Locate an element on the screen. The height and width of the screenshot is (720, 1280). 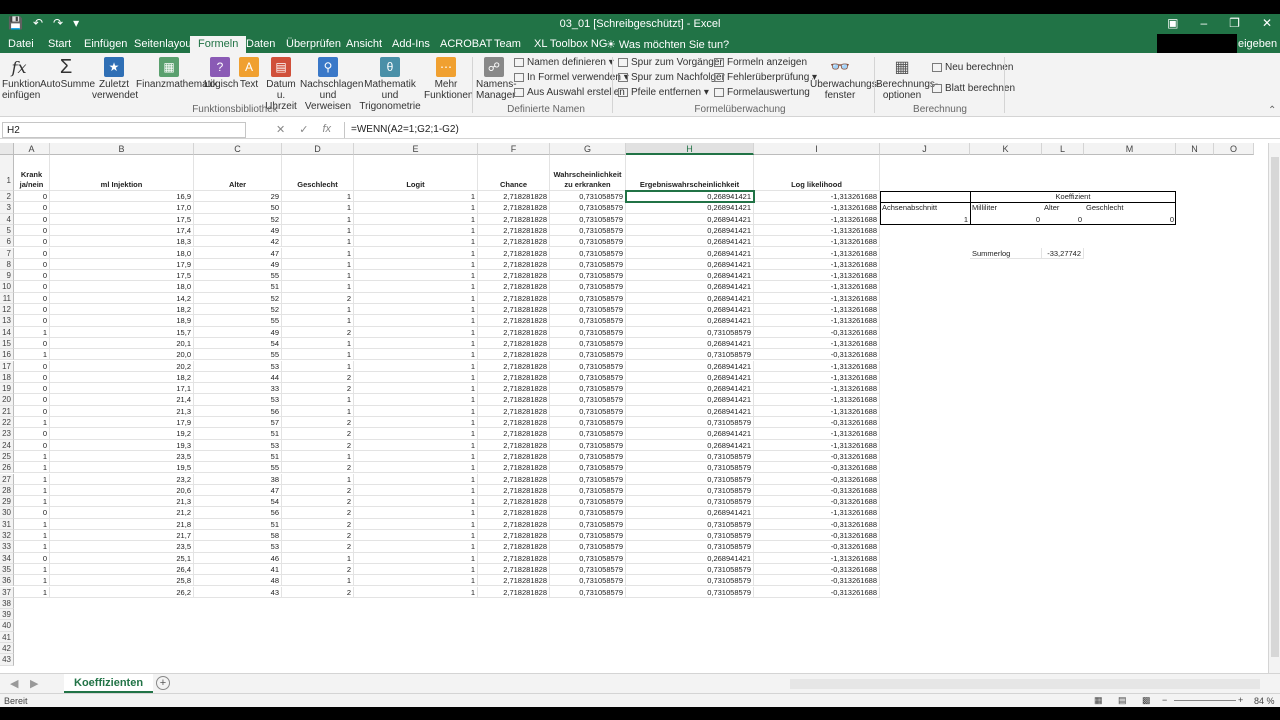
column-header-d: D is located at coordinates (318, 149).